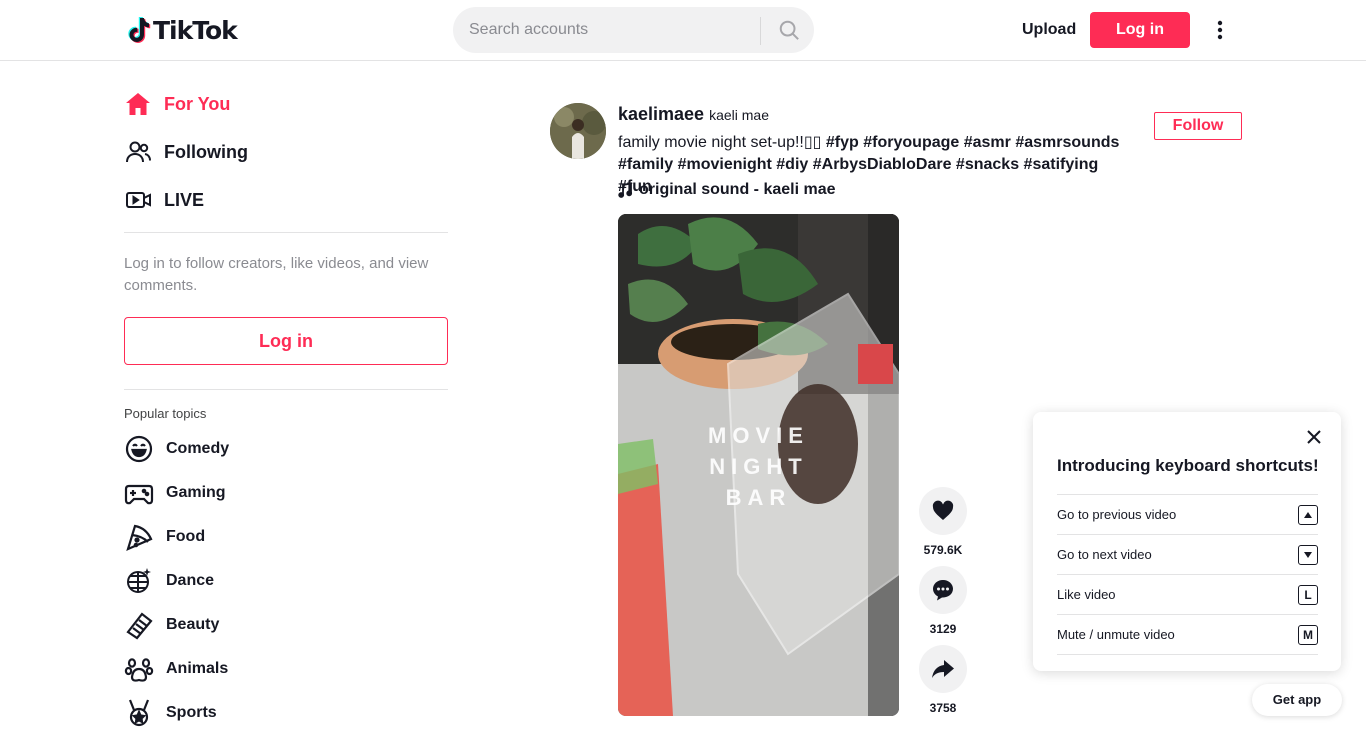  What do you see at coordinates (1116, 634) in the screenshot?
I see `shortcut-label: Mute / unmute video` at bounding box center [1116, 634].